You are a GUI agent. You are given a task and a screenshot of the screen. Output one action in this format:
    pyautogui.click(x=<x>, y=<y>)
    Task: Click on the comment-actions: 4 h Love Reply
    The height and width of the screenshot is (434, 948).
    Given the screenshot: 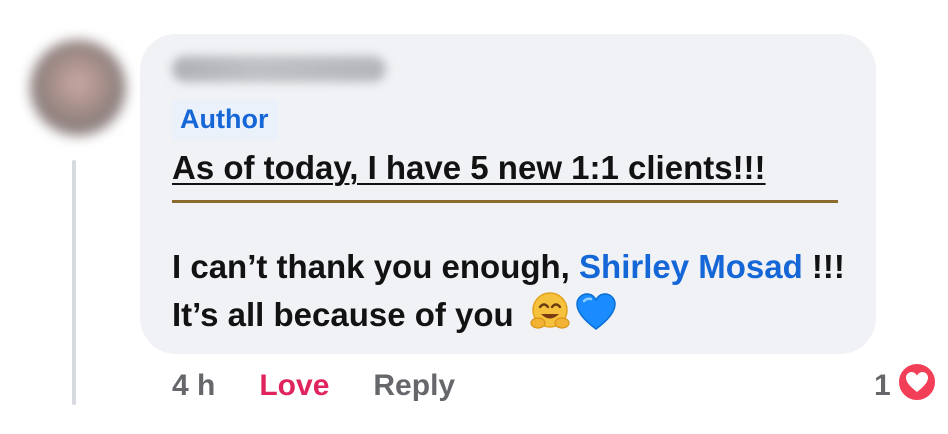 What is the action you would take?
    pyautogui.click(x=313, y=386)
    